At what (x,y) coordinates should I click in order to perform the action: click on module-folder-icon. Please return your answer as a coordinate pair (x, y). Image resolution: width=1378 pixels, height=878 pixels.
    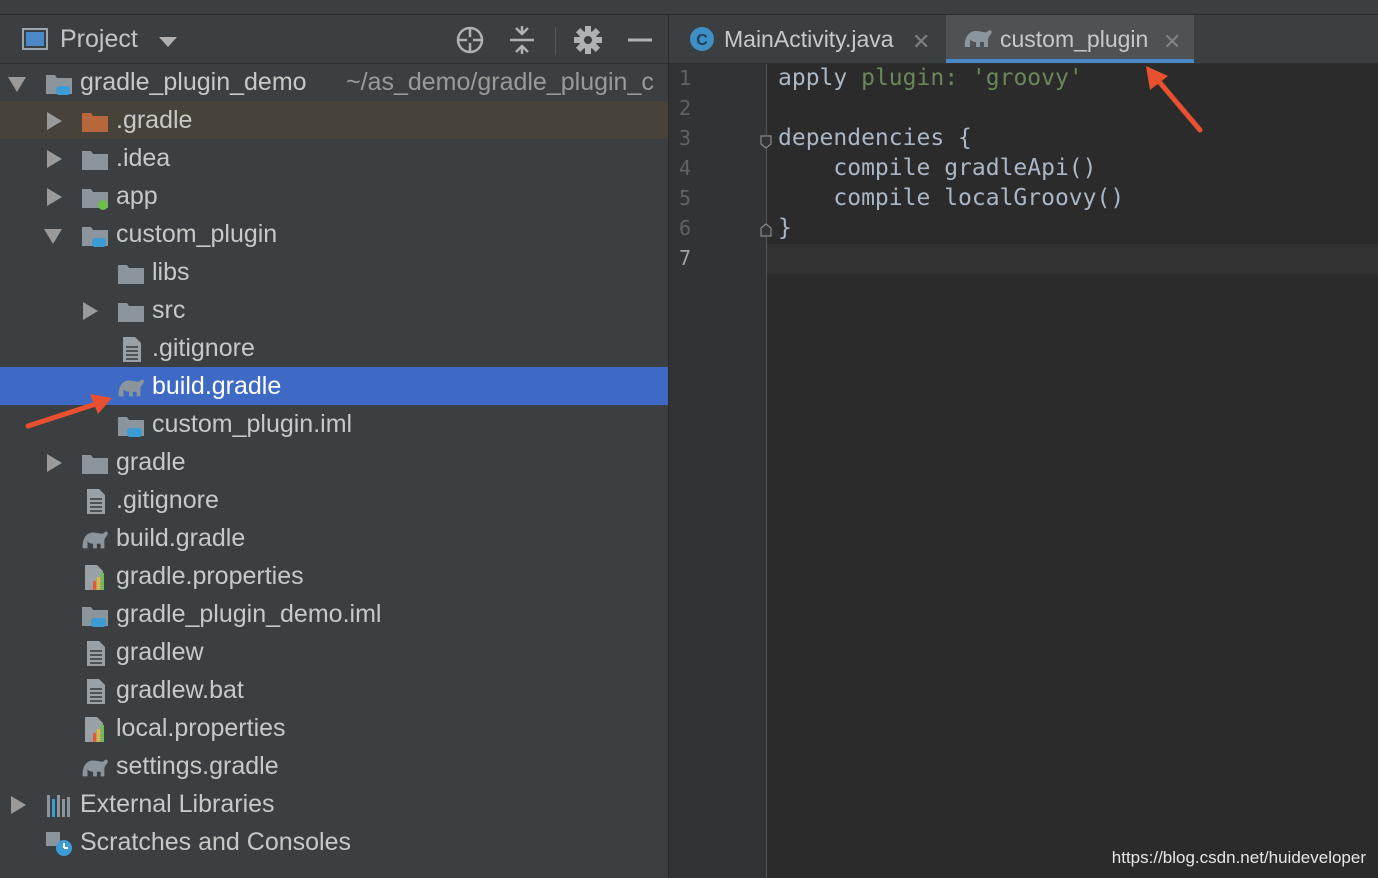
    Looking at the image, I should click on (95, 235).